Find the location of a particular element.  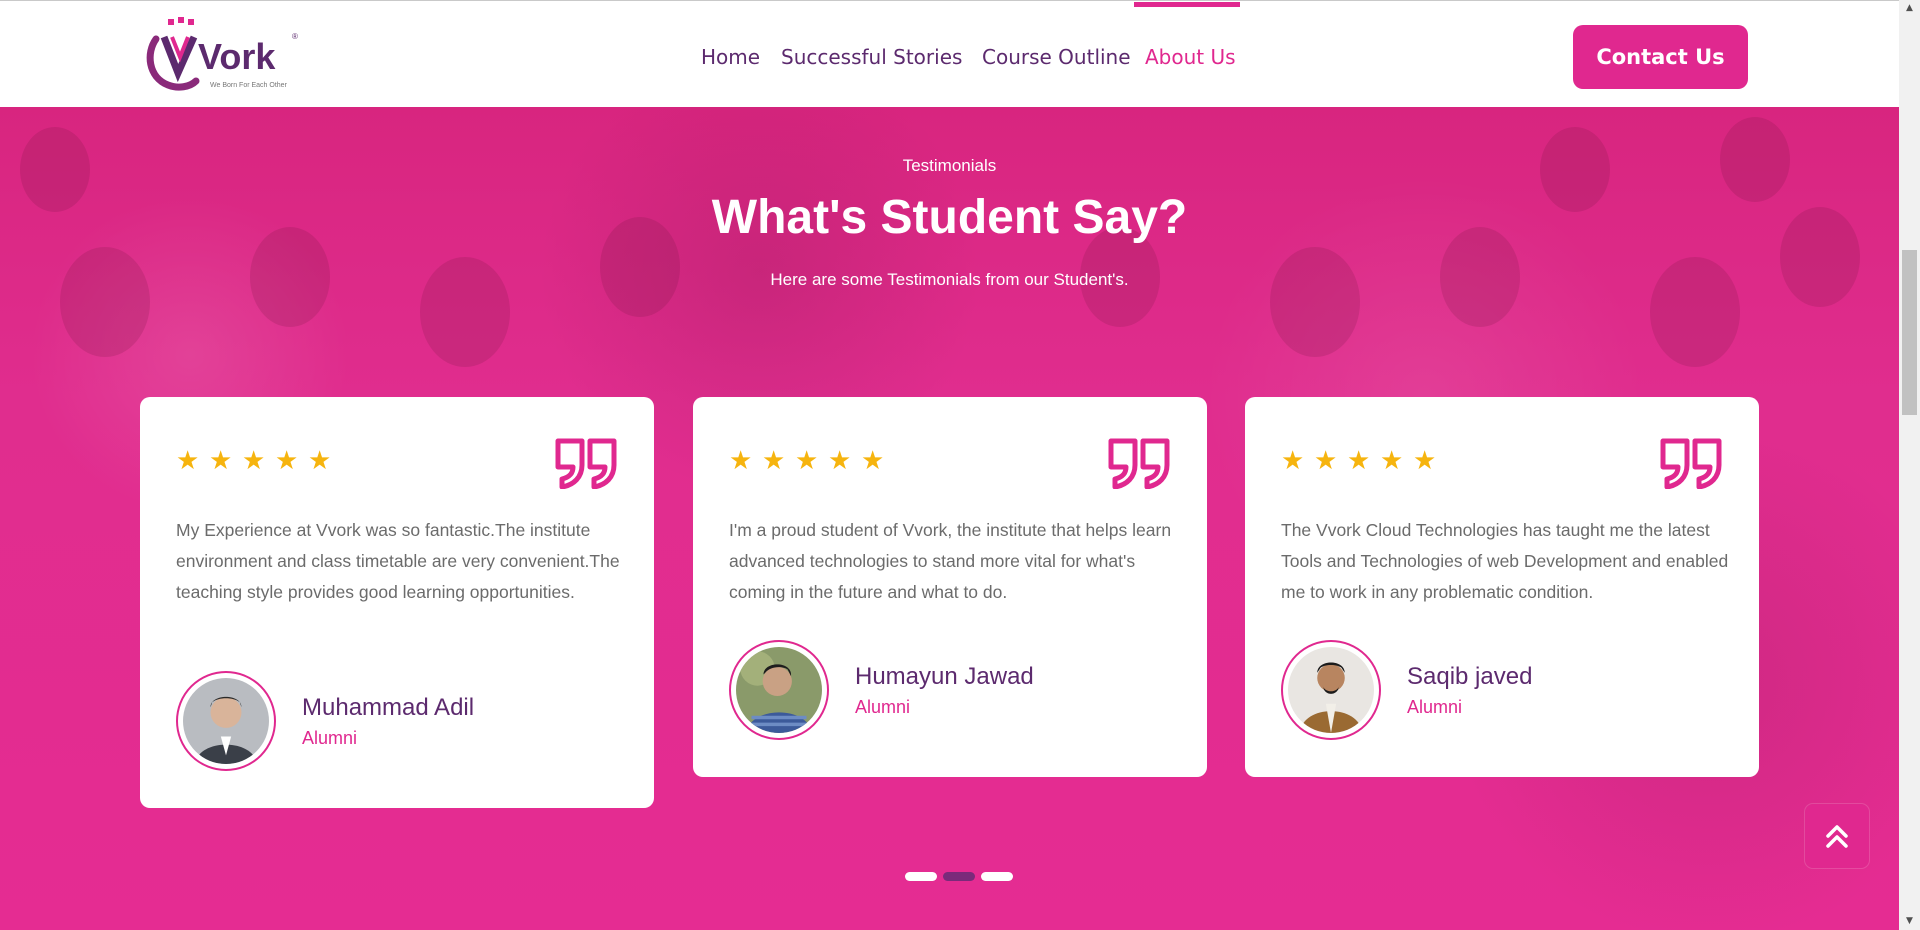

page-scrollbar: ▲ ▼ is located at coordinates (1909, 465).